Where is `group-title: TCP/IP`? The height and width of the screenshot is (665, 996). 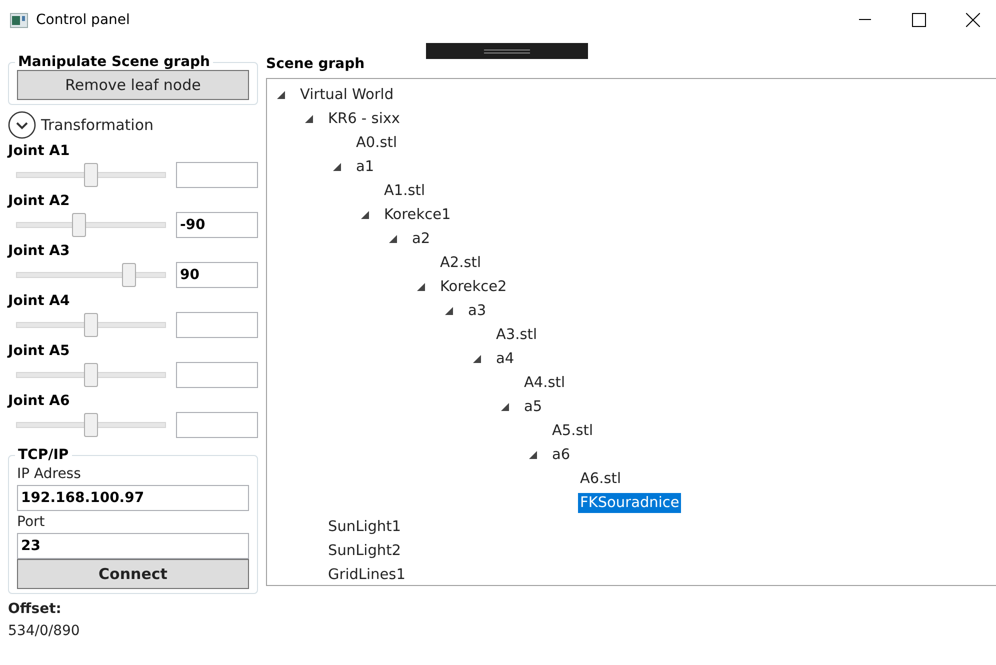
group-title: TCP/IP is located at coordinates (43, 455).